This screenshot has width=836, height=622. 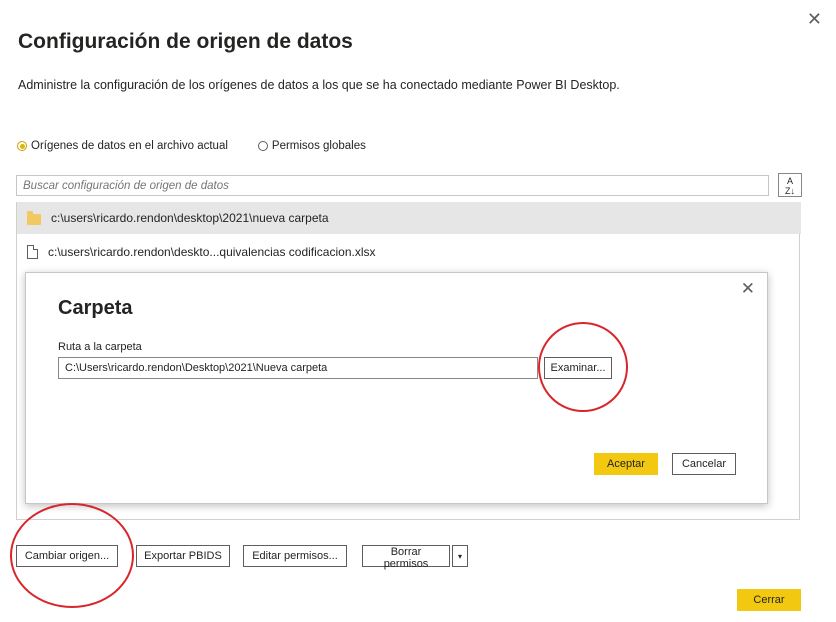 What do you see at coordinates (185, 41) in the screenshot?
I see `page-title: Configuración de origen de datos` at bounding box center [185, 41].